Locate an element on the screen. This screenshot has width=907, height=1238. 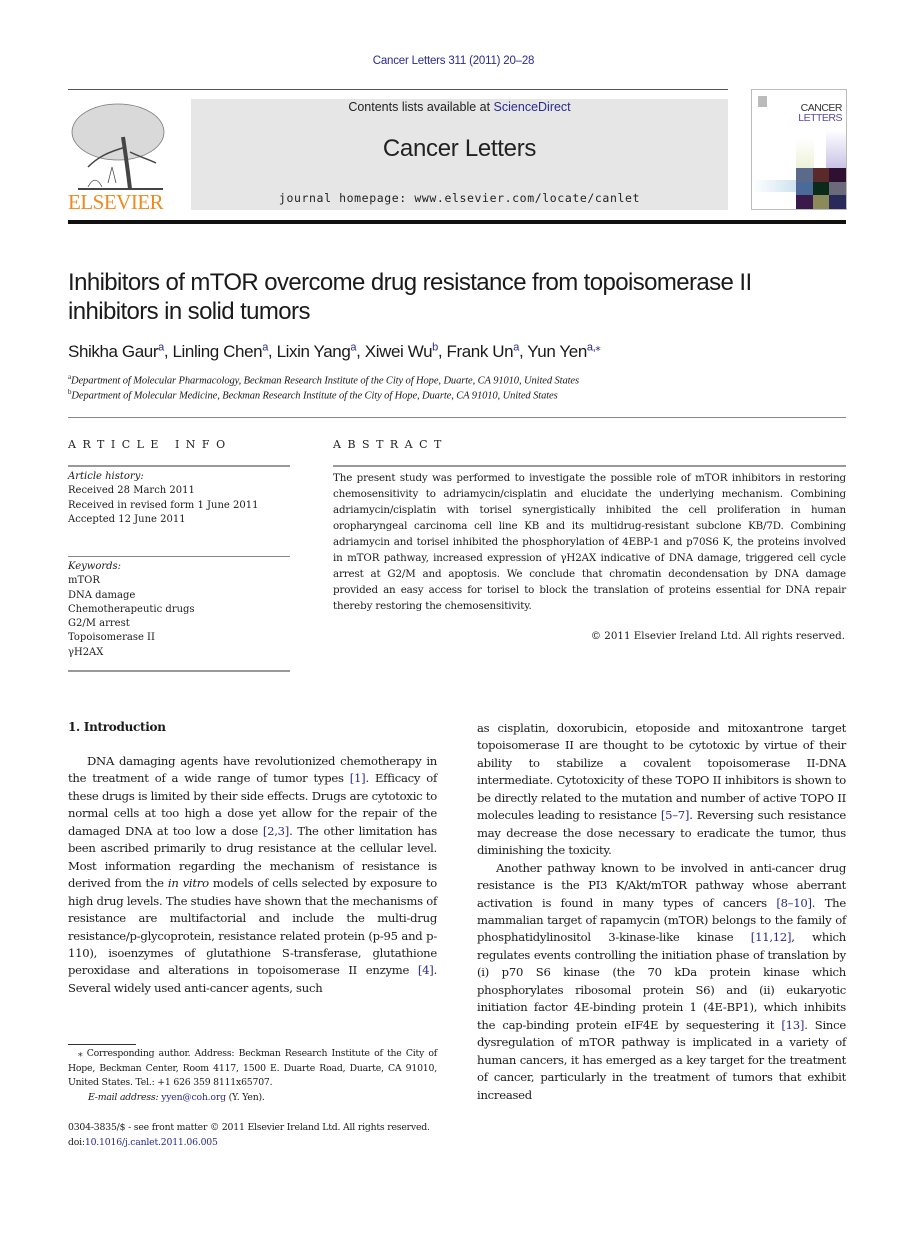
author: Shikha Gaura is located at coordinates (116, 351).